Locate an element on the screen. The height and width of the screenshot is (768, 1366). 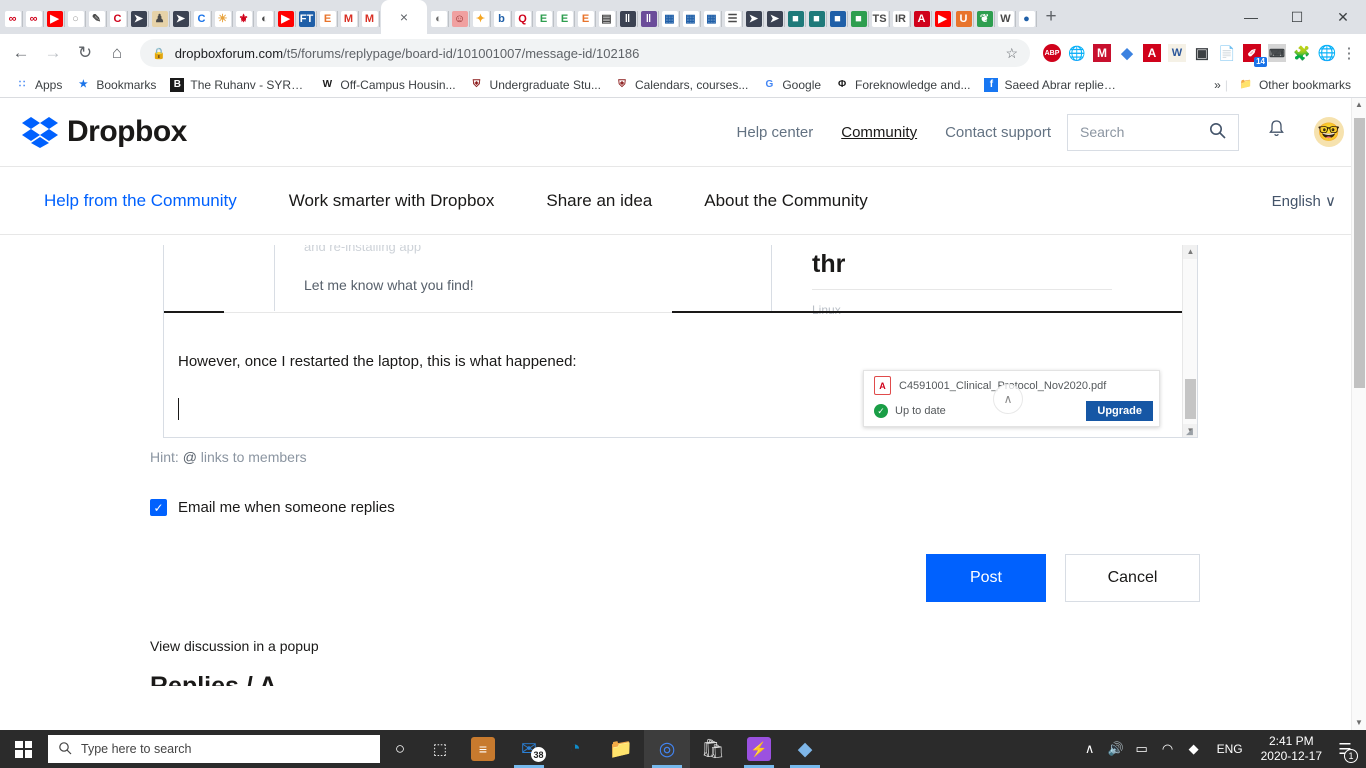
tab-q-red: Q is located at coordinates (522, 19).